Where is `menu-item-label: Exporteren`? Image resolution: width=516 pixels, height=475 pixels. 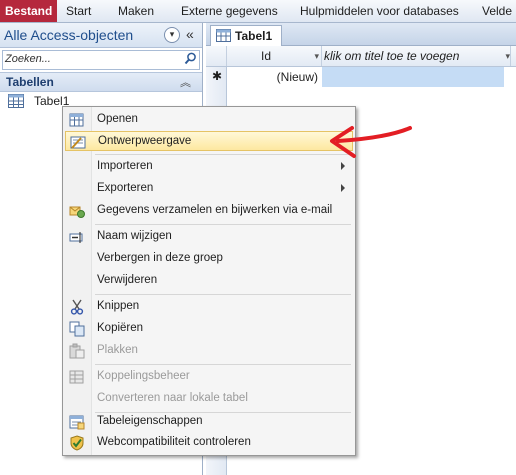
menu-item-label: Exporteren is located at coordinates (125, 188).